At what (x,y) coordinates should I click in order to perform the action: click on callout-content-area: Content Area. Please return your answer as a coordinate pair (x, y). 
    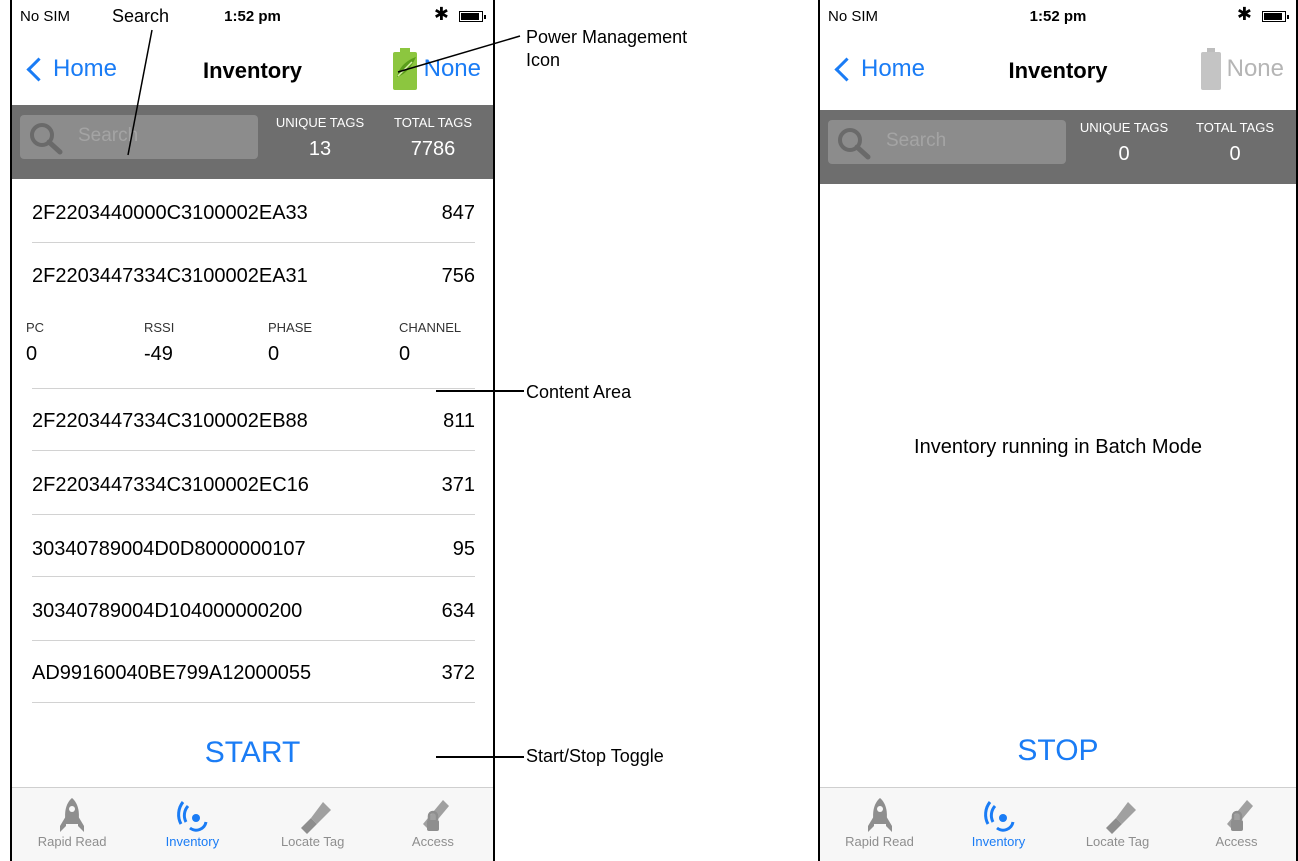
    Looking at the image, I should click on (579, 392).